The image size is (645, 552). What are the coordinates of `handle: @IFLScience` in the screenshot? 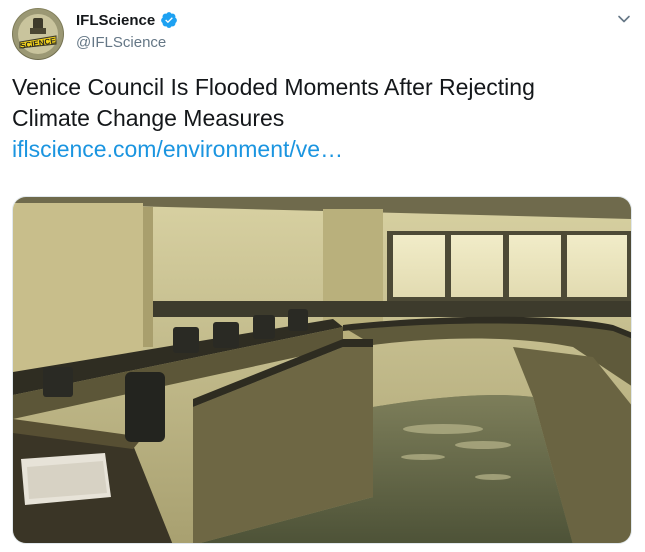 It's located at (127, 42).